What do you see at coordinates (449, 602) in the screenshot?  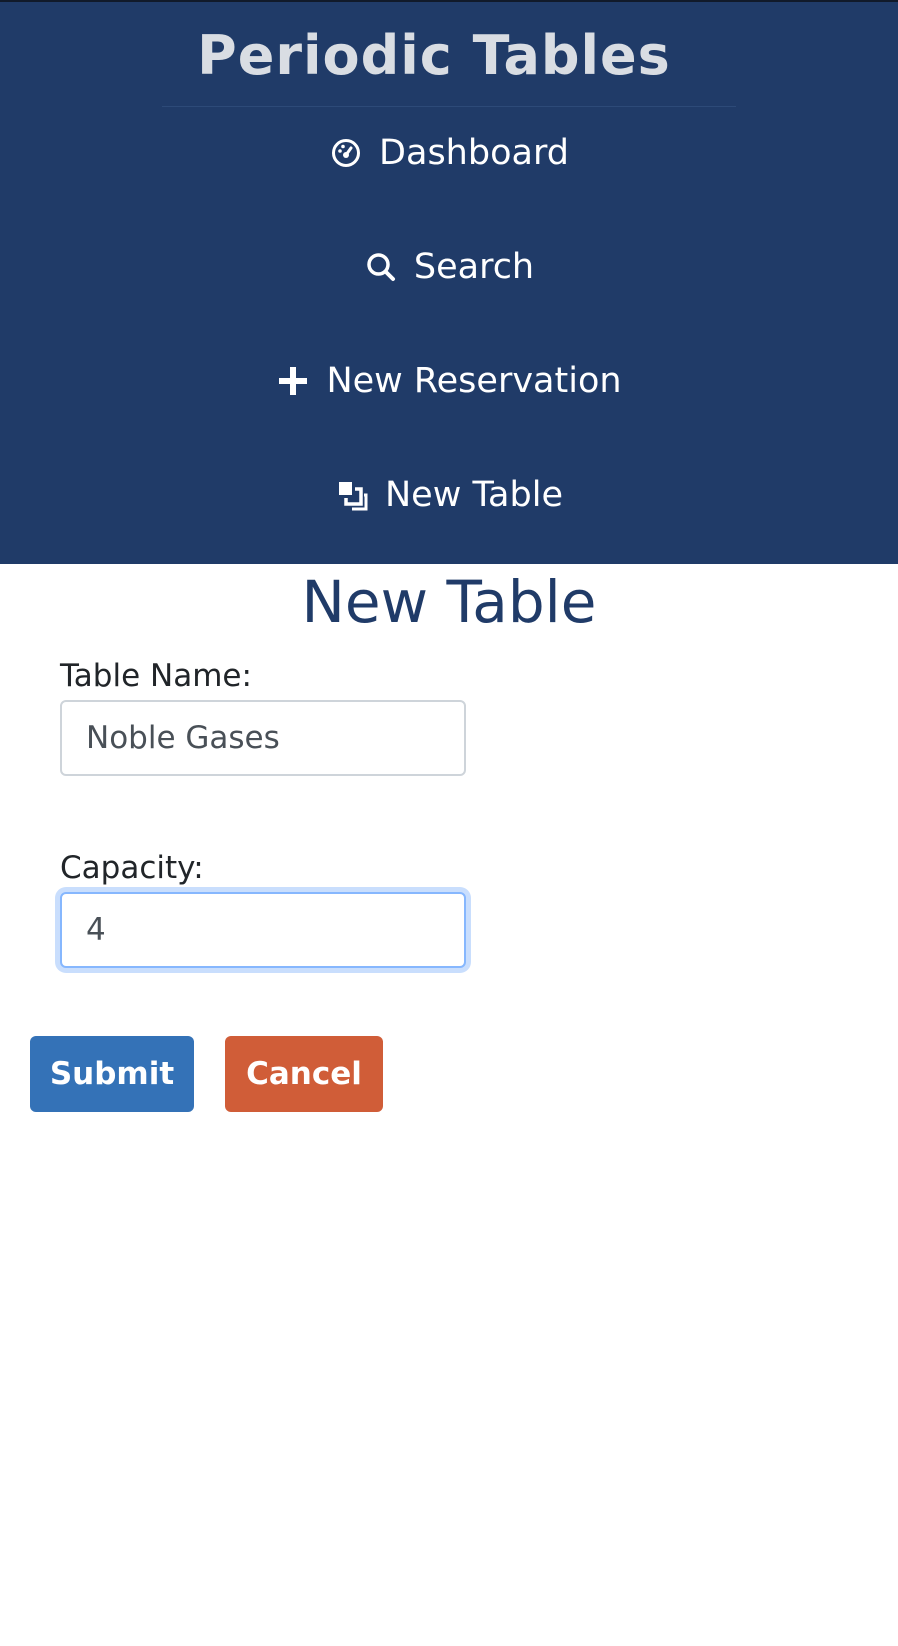 I see `page-title: New Table` at bounding box center [449, 602].